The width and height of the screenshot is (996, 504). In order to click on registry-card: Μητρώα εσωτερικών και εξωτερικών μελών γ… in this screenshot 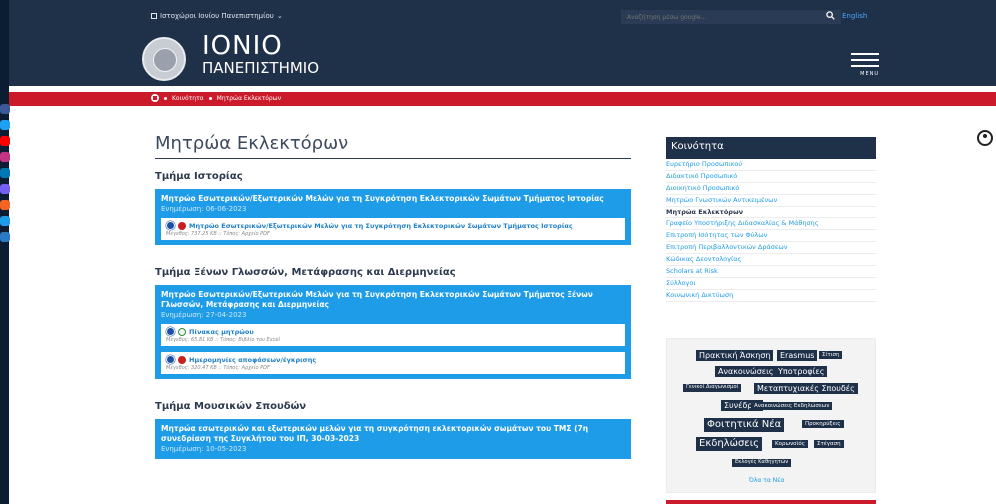, I will do `click(393, 439)`.